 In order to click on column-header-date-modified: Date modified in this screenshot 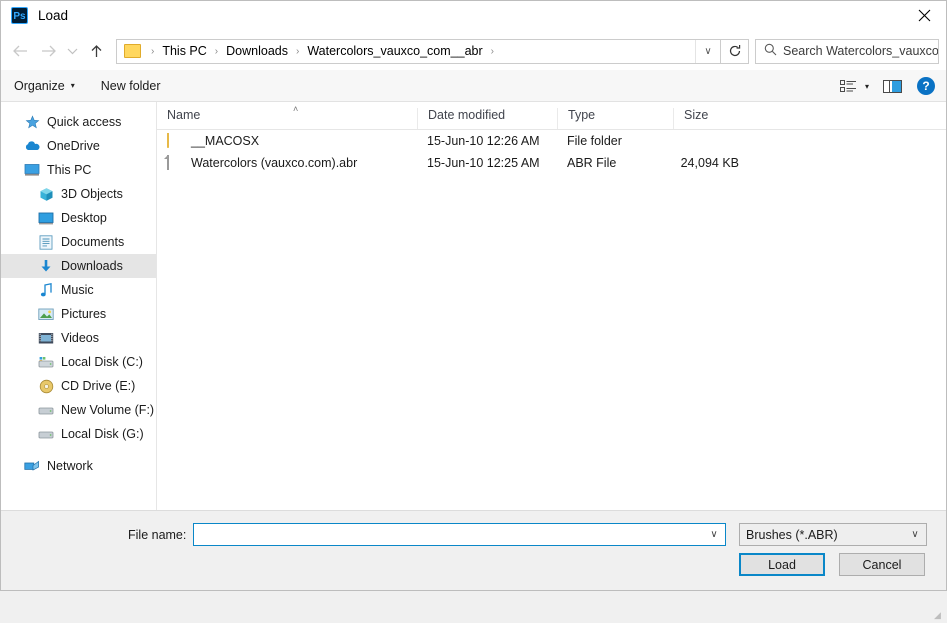, I will do `click(487, 118)`.